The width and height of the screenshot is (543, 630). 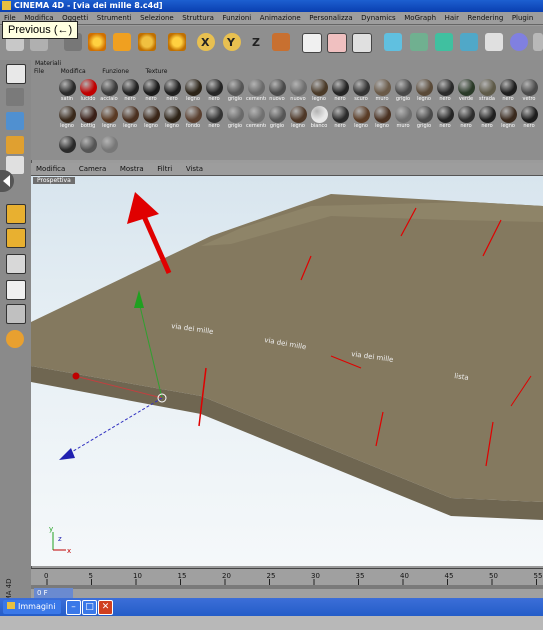 I want to click on menu-strumenti: Strumenti, so click(x=114, y=18).